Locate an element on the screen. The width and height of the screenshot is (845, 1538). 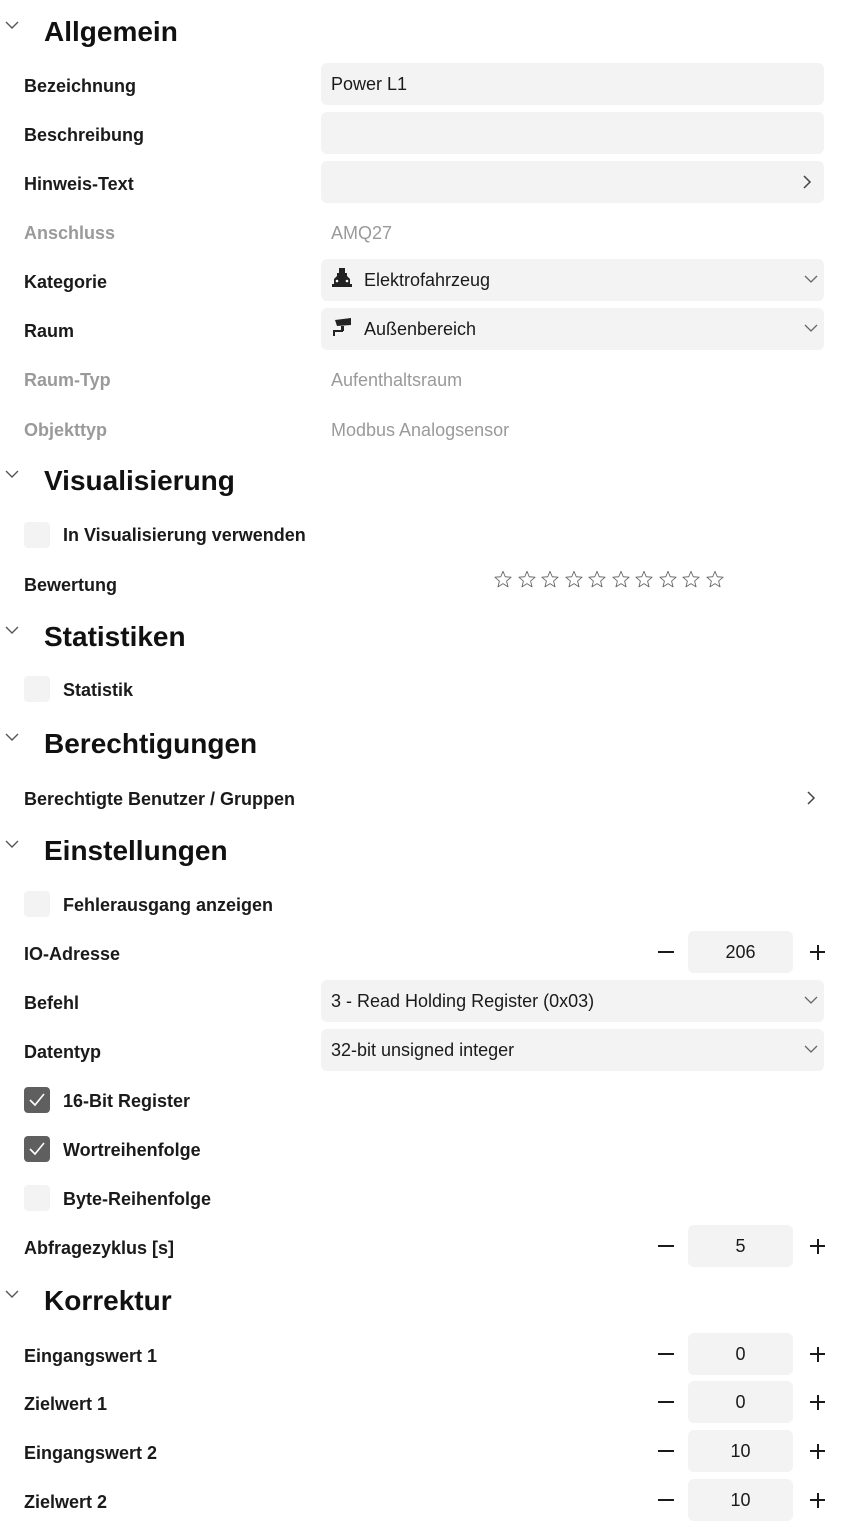
statistik-checkbox is located at coordinates (37, 689).